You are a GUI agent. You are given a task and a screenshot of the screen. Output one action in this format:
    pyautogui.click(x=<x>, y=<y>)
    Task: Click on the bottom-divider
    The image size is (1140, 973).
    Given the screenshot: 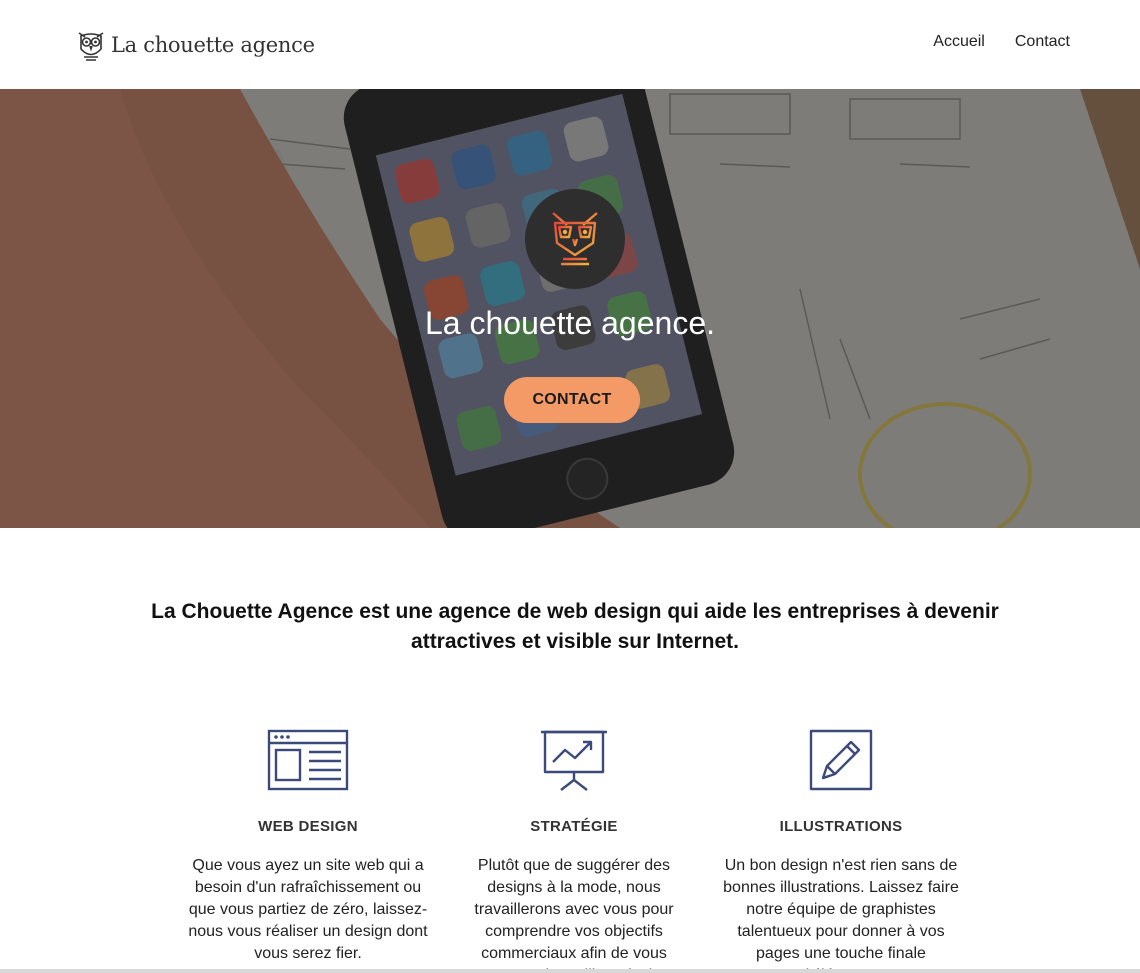 What is the action you would take?
    pyautogui.click(x=570, y=971)
    